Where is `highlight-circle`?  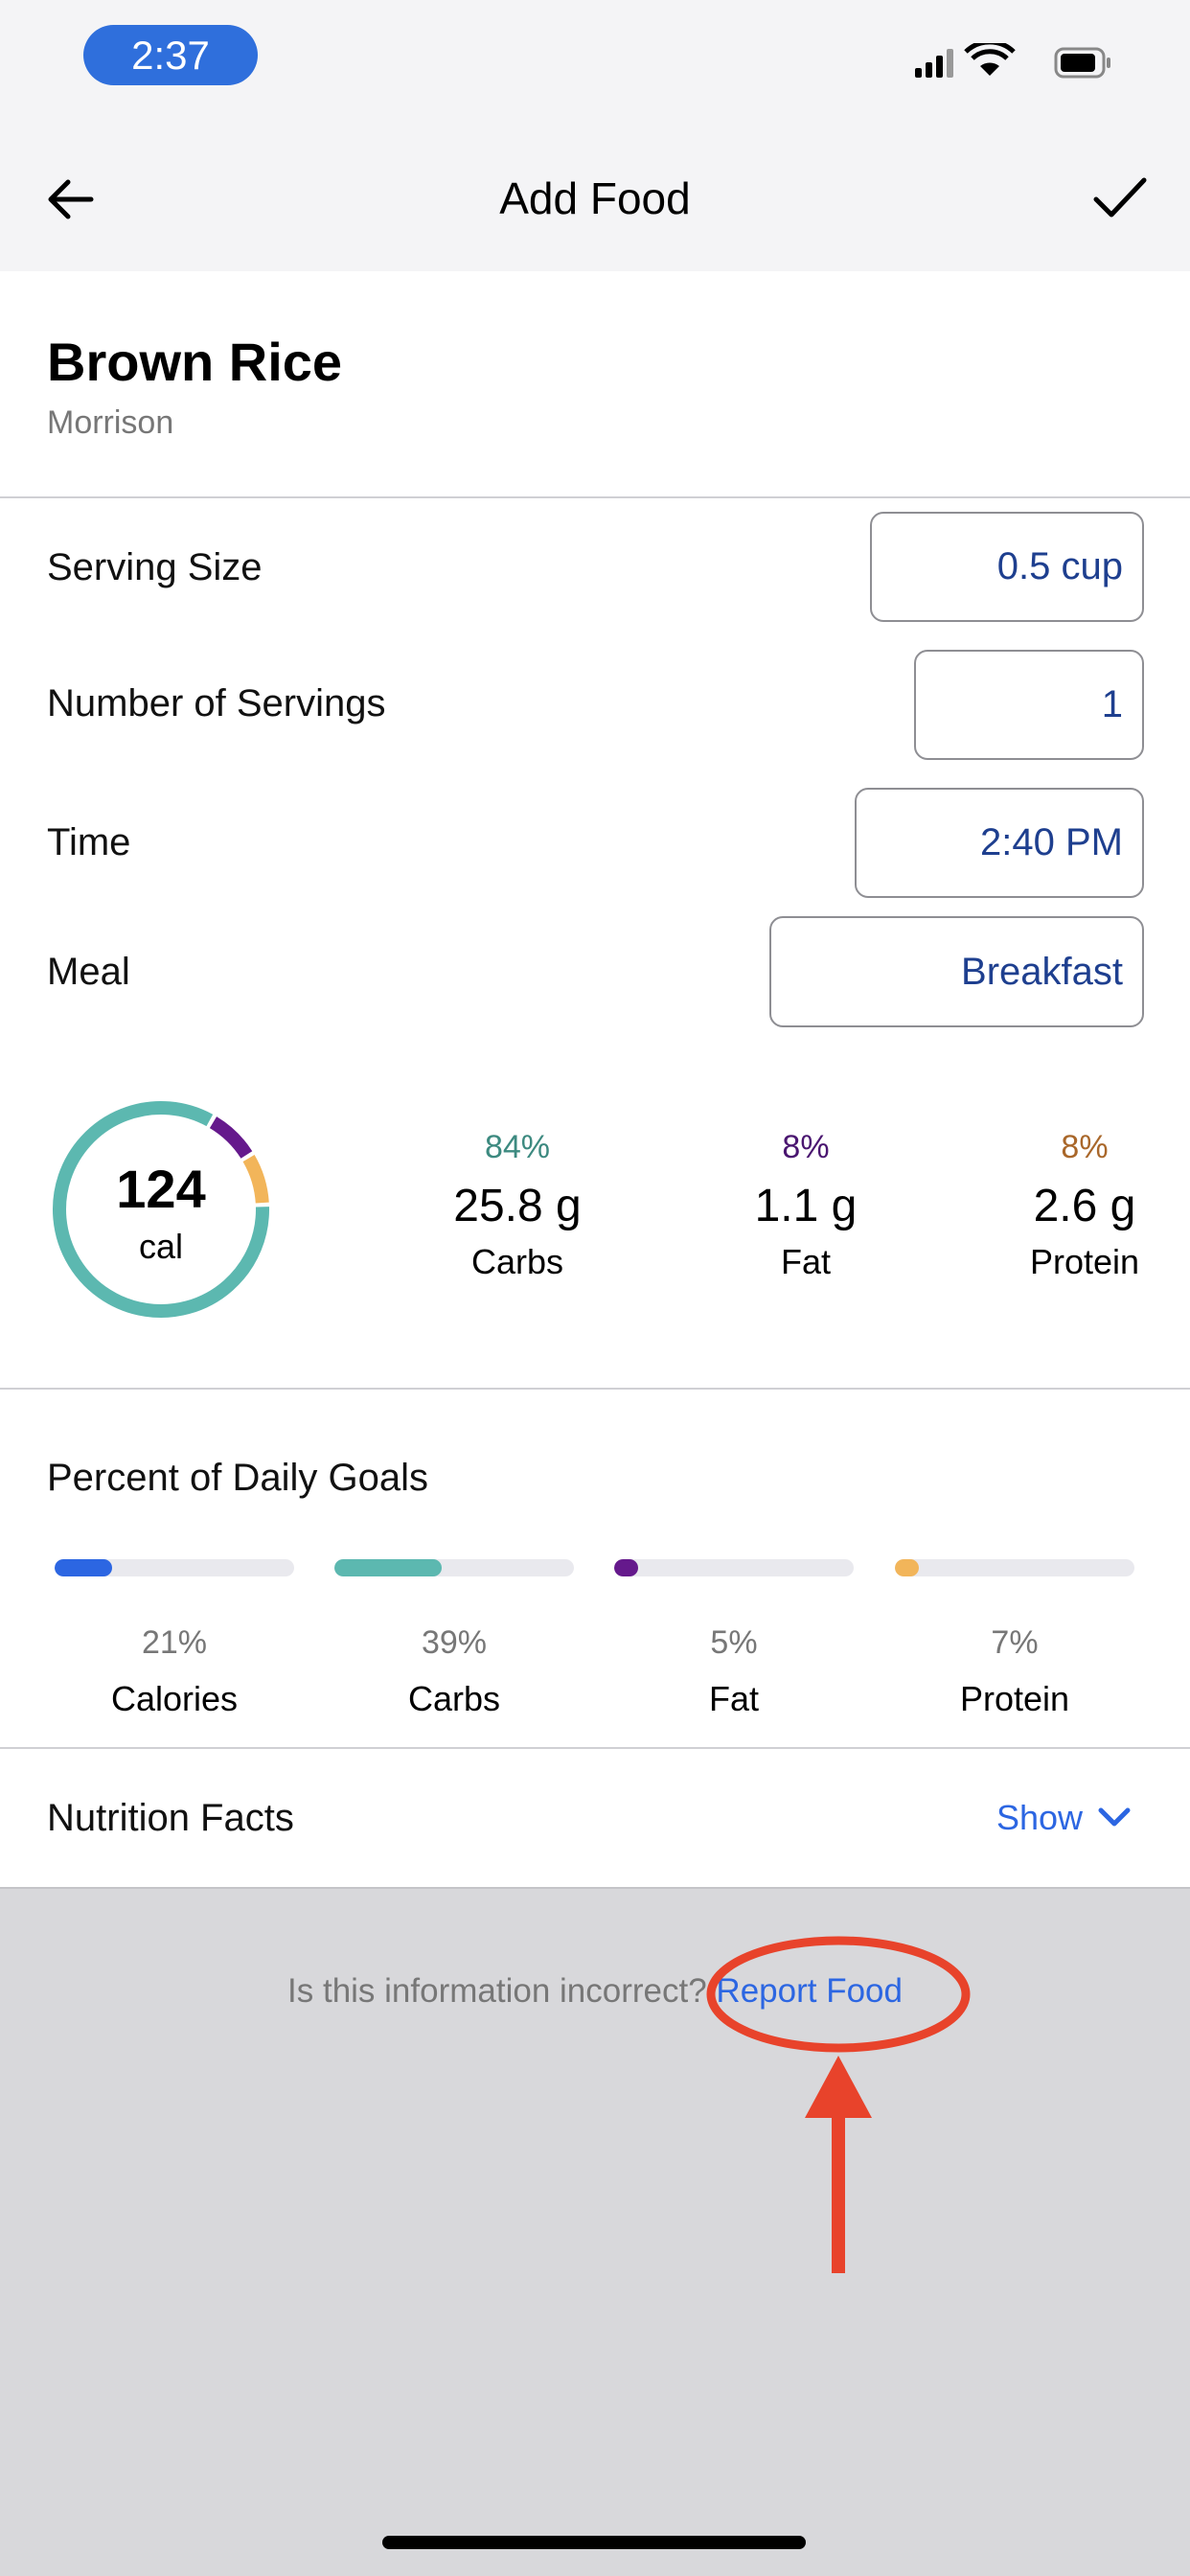
highlight-circle is located at coordinates (839, 1995).